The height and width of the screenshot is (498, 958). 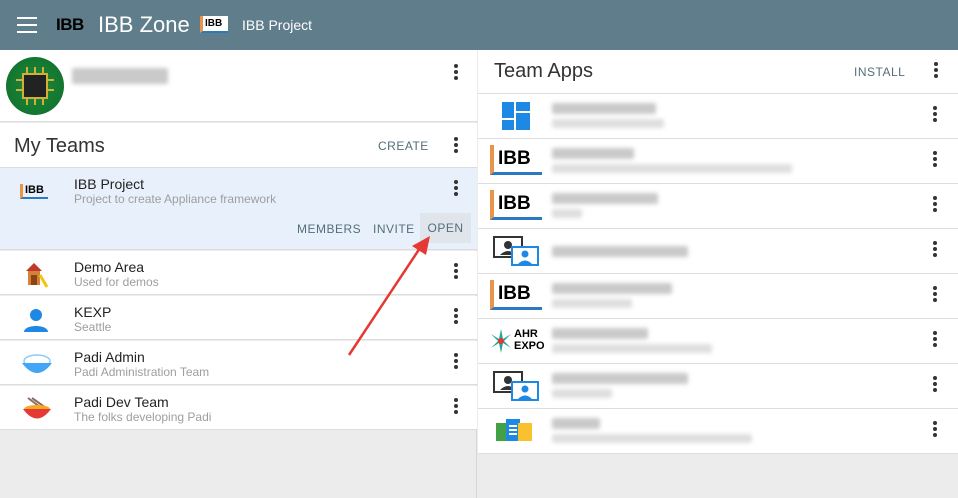 What do you see at coordinates (277, 25) in the screenshot?
I see `current-project-name: IBB Project` at bounding box center [277, 25].